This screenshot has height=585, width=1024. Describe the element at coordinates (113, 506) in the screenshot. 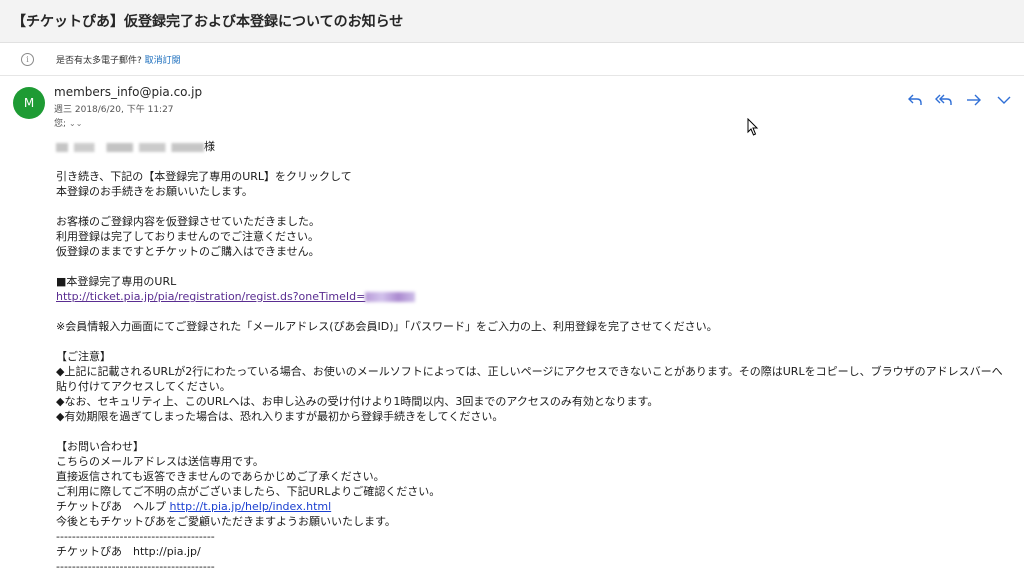

I see `help-prefix: チケットぴあ ヘルプ` at that location.